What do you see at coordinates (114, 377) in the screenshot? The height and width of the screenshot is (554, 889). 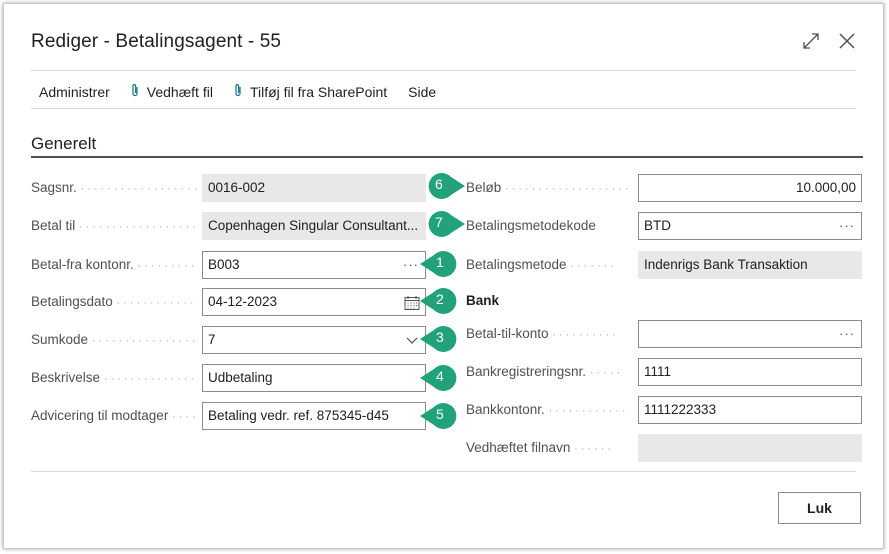 I see `description-label: Beskrivelse ··················` at bounding box center [114, 377].